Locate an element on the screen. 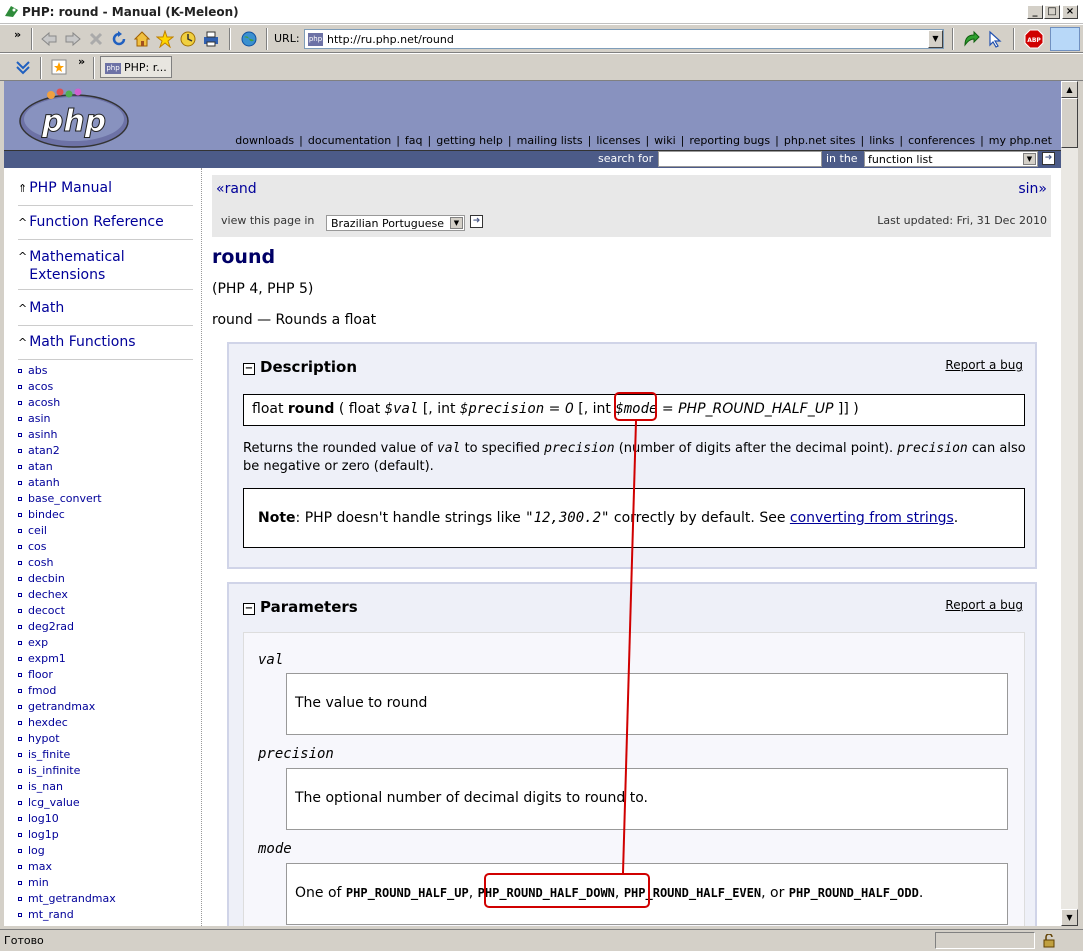 Image resolution: width=1083 pixels, height=951 pixels. sidebar-item-is-finite: is_finite is located at coordinates (44, 754).